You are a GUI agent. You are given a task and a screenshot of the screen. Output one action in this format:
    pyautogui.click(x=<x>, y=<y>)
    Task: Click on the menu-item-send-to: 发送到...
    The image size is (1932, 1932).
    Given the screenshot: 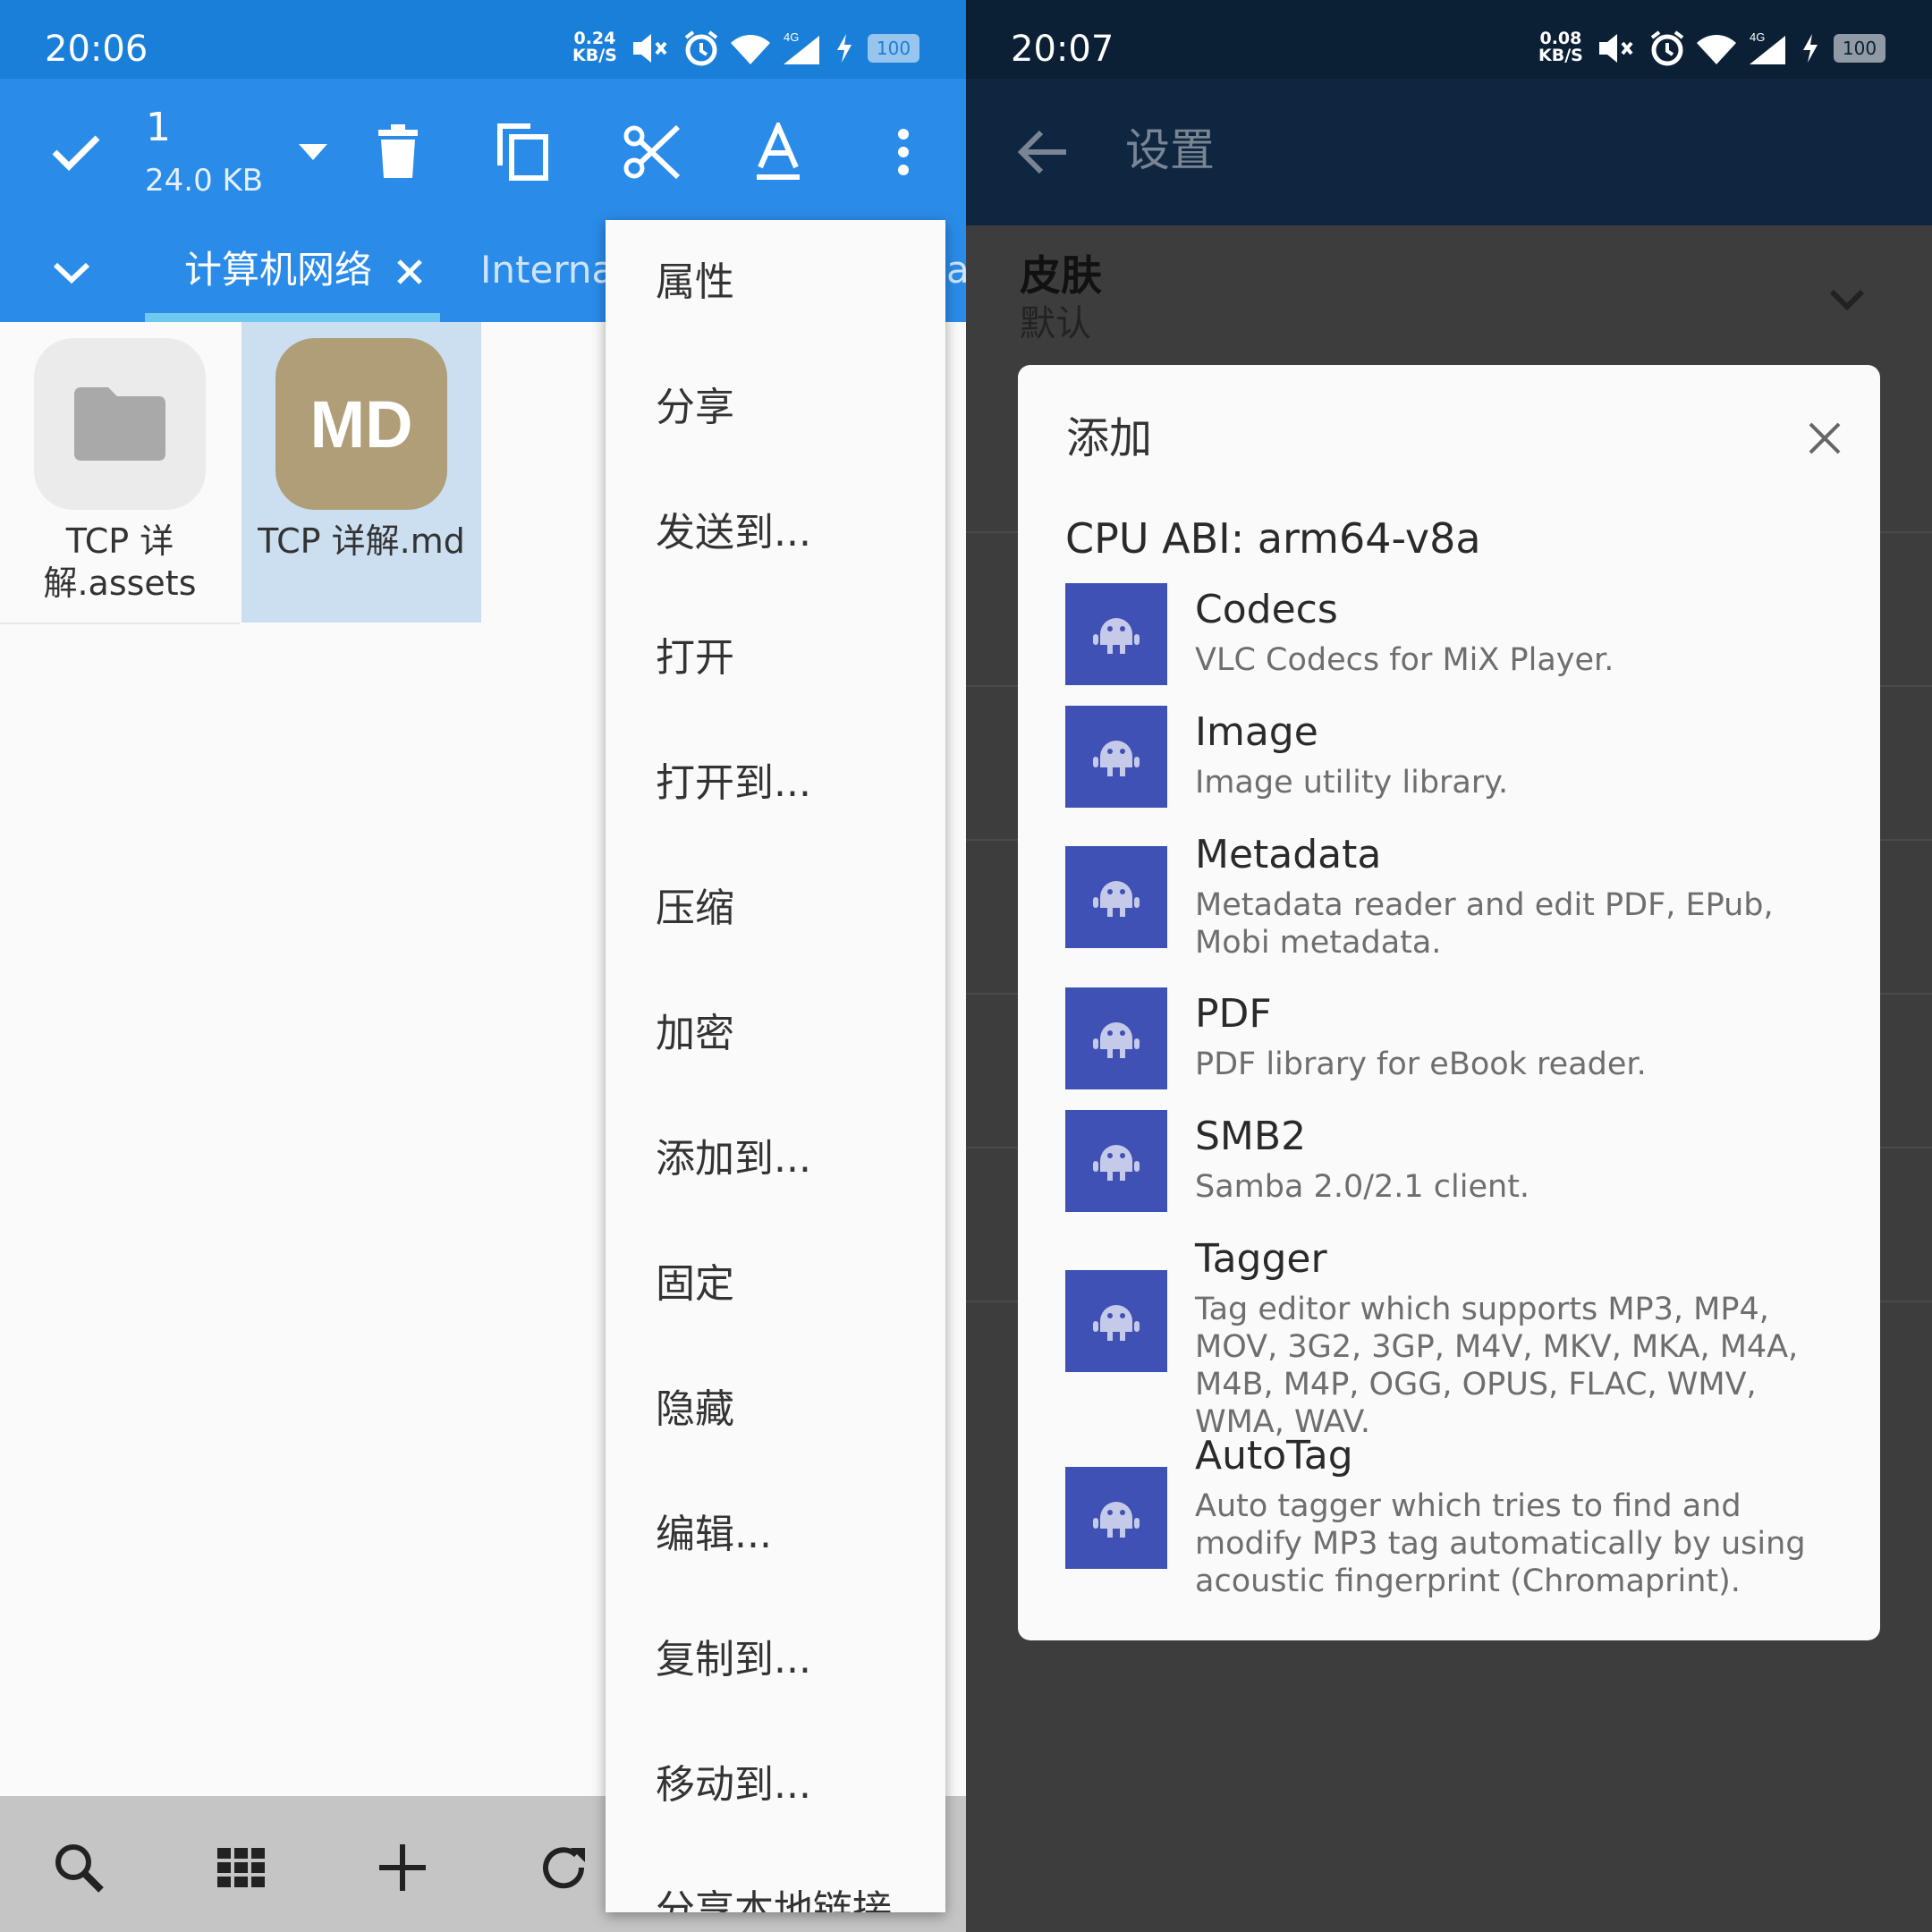 What is the action you would take?
    pyautogui.click(x=775, y=533)
    